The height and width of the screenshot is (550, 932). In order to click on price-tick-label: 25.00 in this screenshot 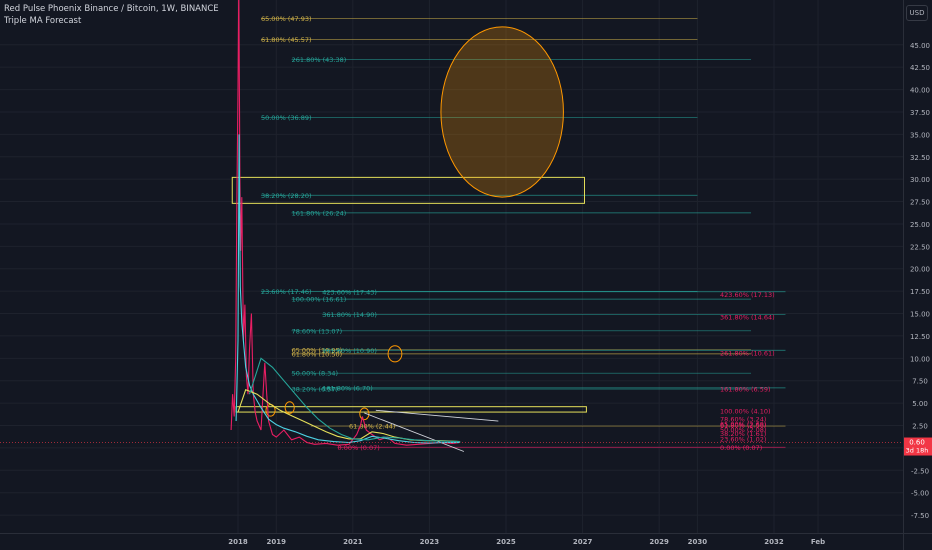, I will do `click(920, 225)`.